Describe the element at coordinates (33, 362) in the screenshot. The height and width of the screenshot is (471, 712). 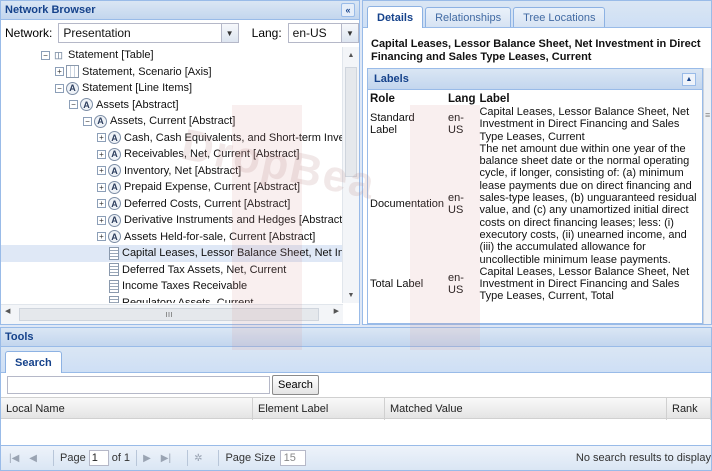
I see `tab-search: Search` at that location.